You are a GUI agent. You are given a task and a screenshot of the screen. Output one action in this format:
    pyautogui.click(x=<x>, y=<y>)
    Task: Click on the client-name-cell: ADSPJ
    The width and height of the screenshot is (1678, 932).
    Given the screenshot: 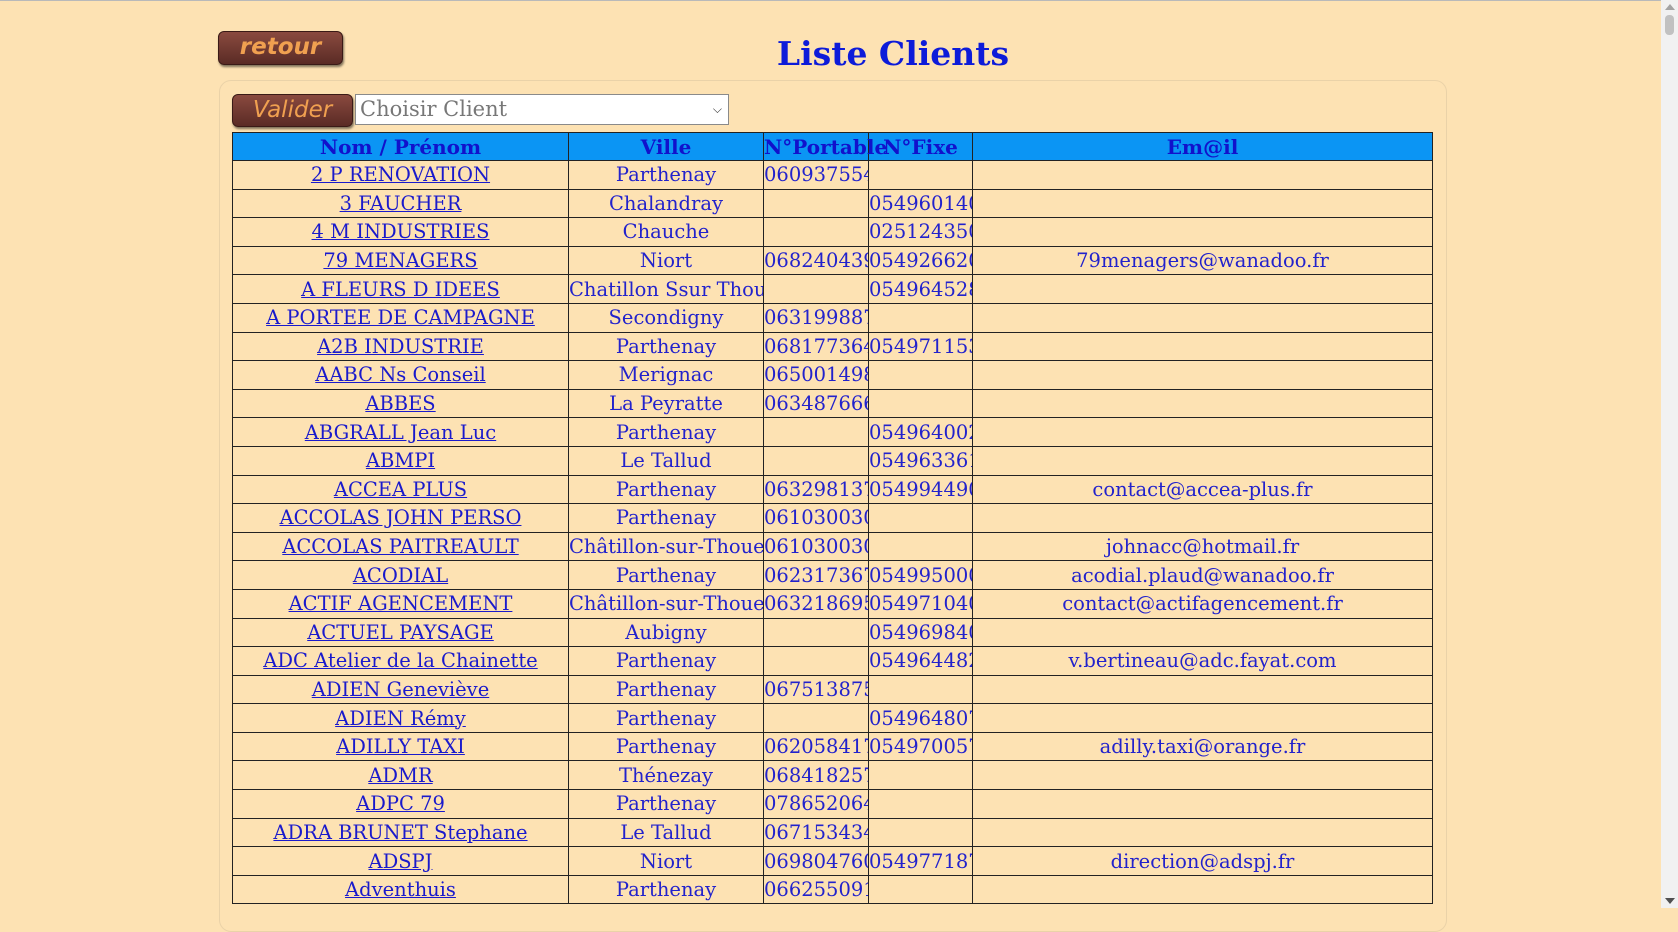 What is the action you would take?
    pyautogui.click(x=400, y=861)
    